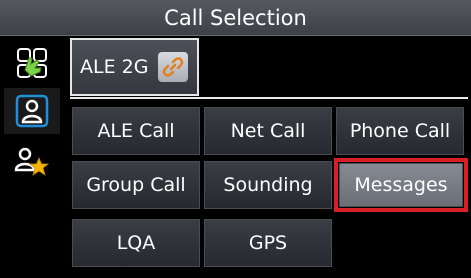 The image size is (471, 278). I want to click on sidebar, so click(32, 157).